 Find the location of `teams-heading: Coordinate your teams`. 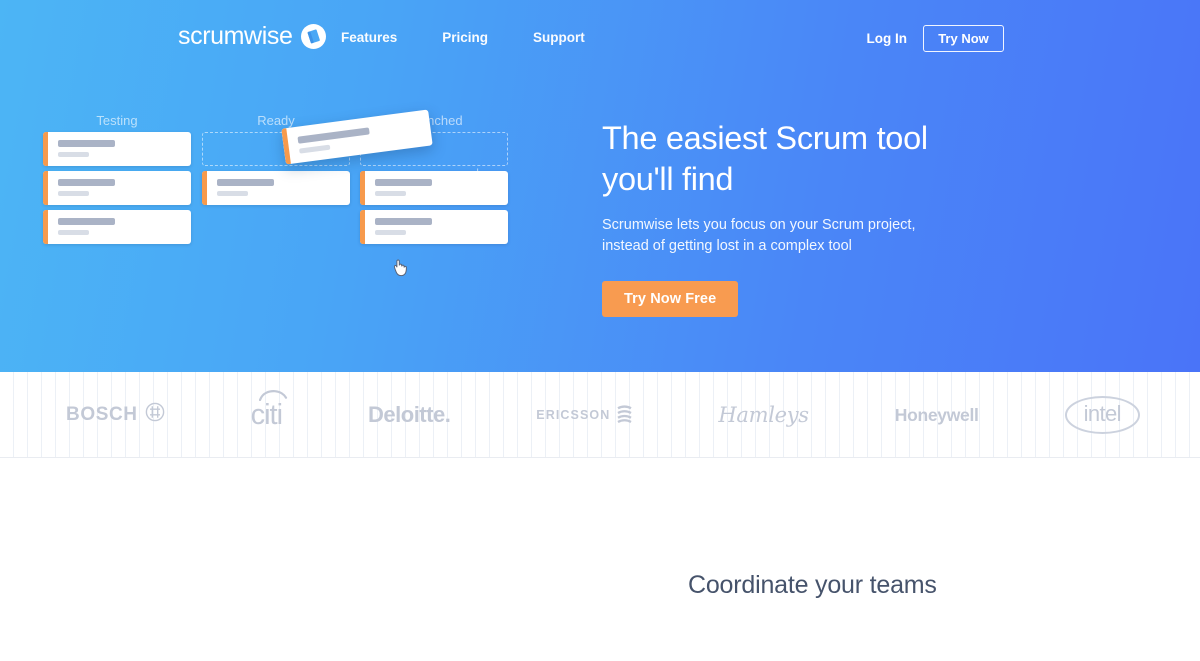

teams-heading: Coordinate your teams is located at coordinates (812, 585).